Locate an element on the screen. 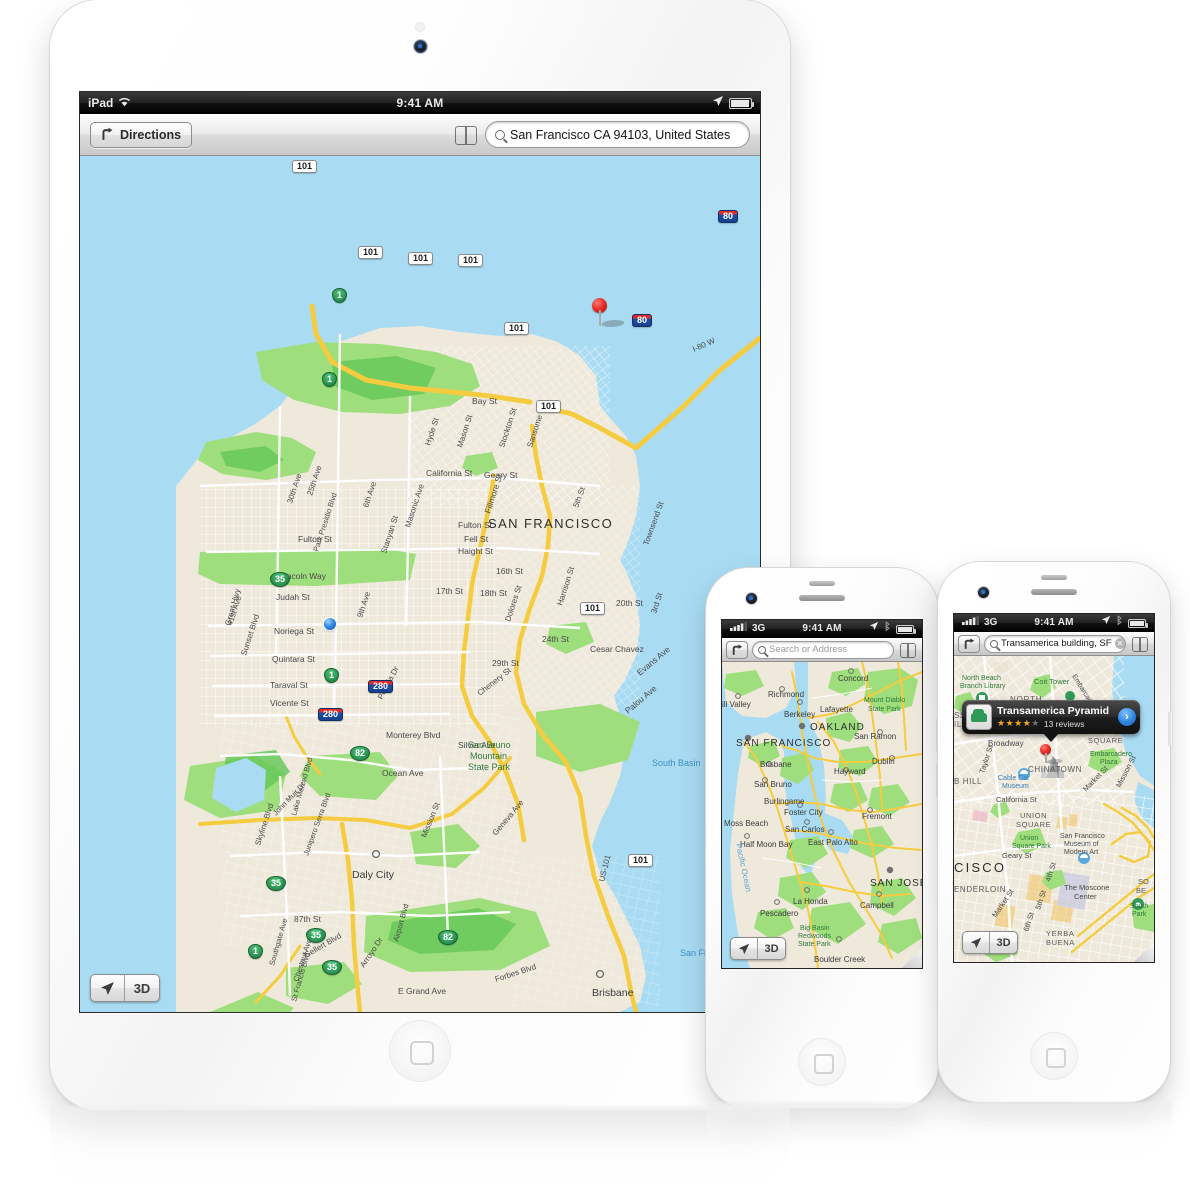  clear-circle-icon: ✕ is located at coordinates (1119, 643).